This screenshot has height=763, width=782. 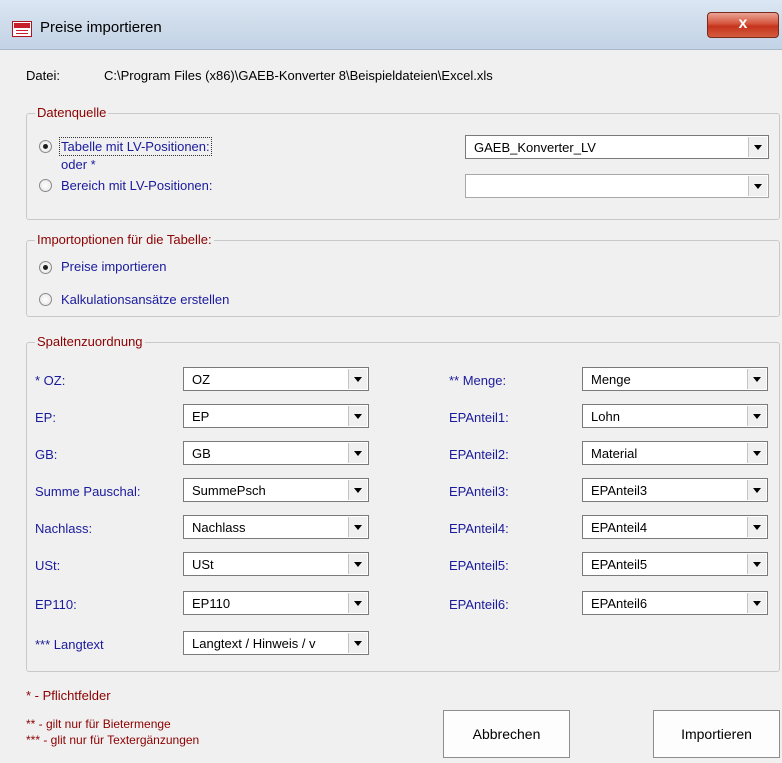 What do you see at coordinates (137, 185) in the screenshot?
I see `range-radio-label: Bereich mit LV-Positionen:` at bounding box center [137, 185].